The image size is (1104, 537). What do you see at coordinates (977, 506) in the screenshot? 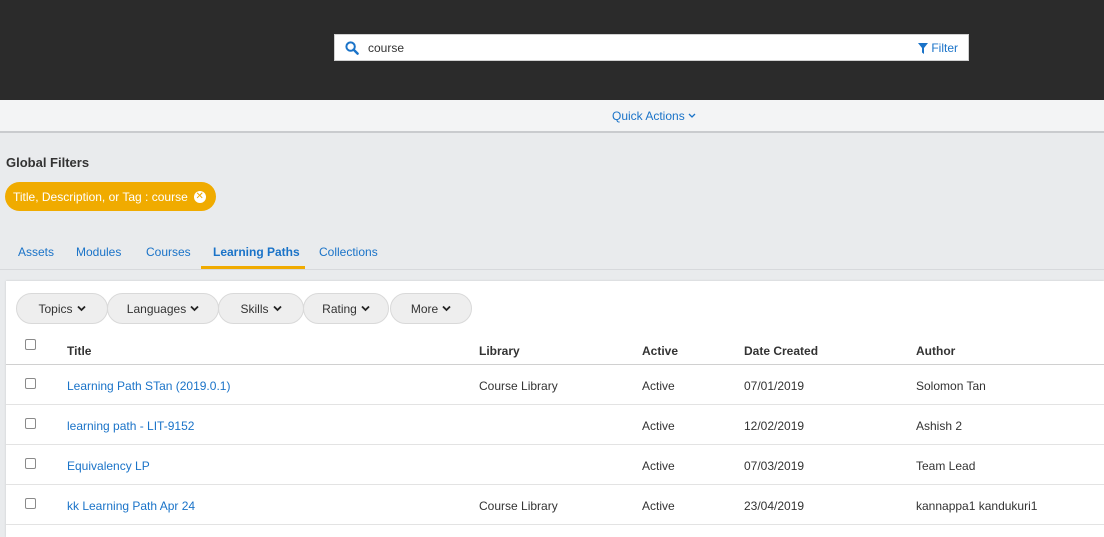
I see `row-author: kannappa1 kandukuri1` at bounding box center [977, 506].